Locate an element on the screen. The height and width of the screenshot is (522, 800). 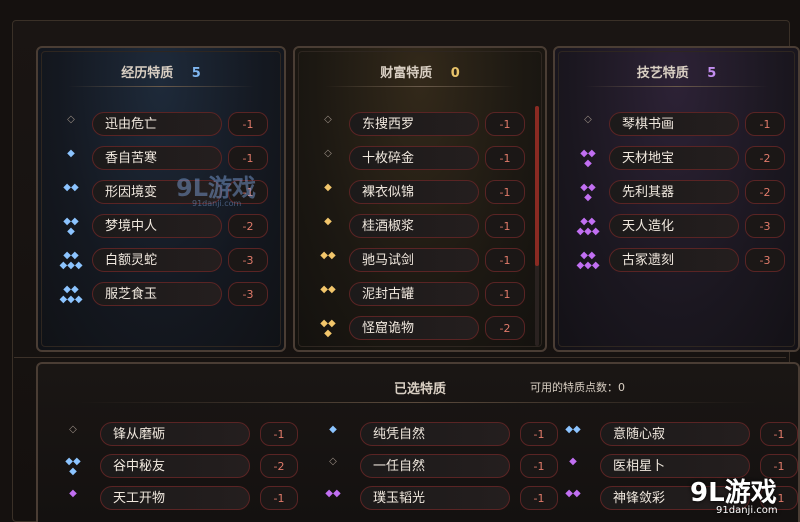
skill-trait-row: ◆◆ ◆ 先利其器 -2 is located at coordinates (676, 193).